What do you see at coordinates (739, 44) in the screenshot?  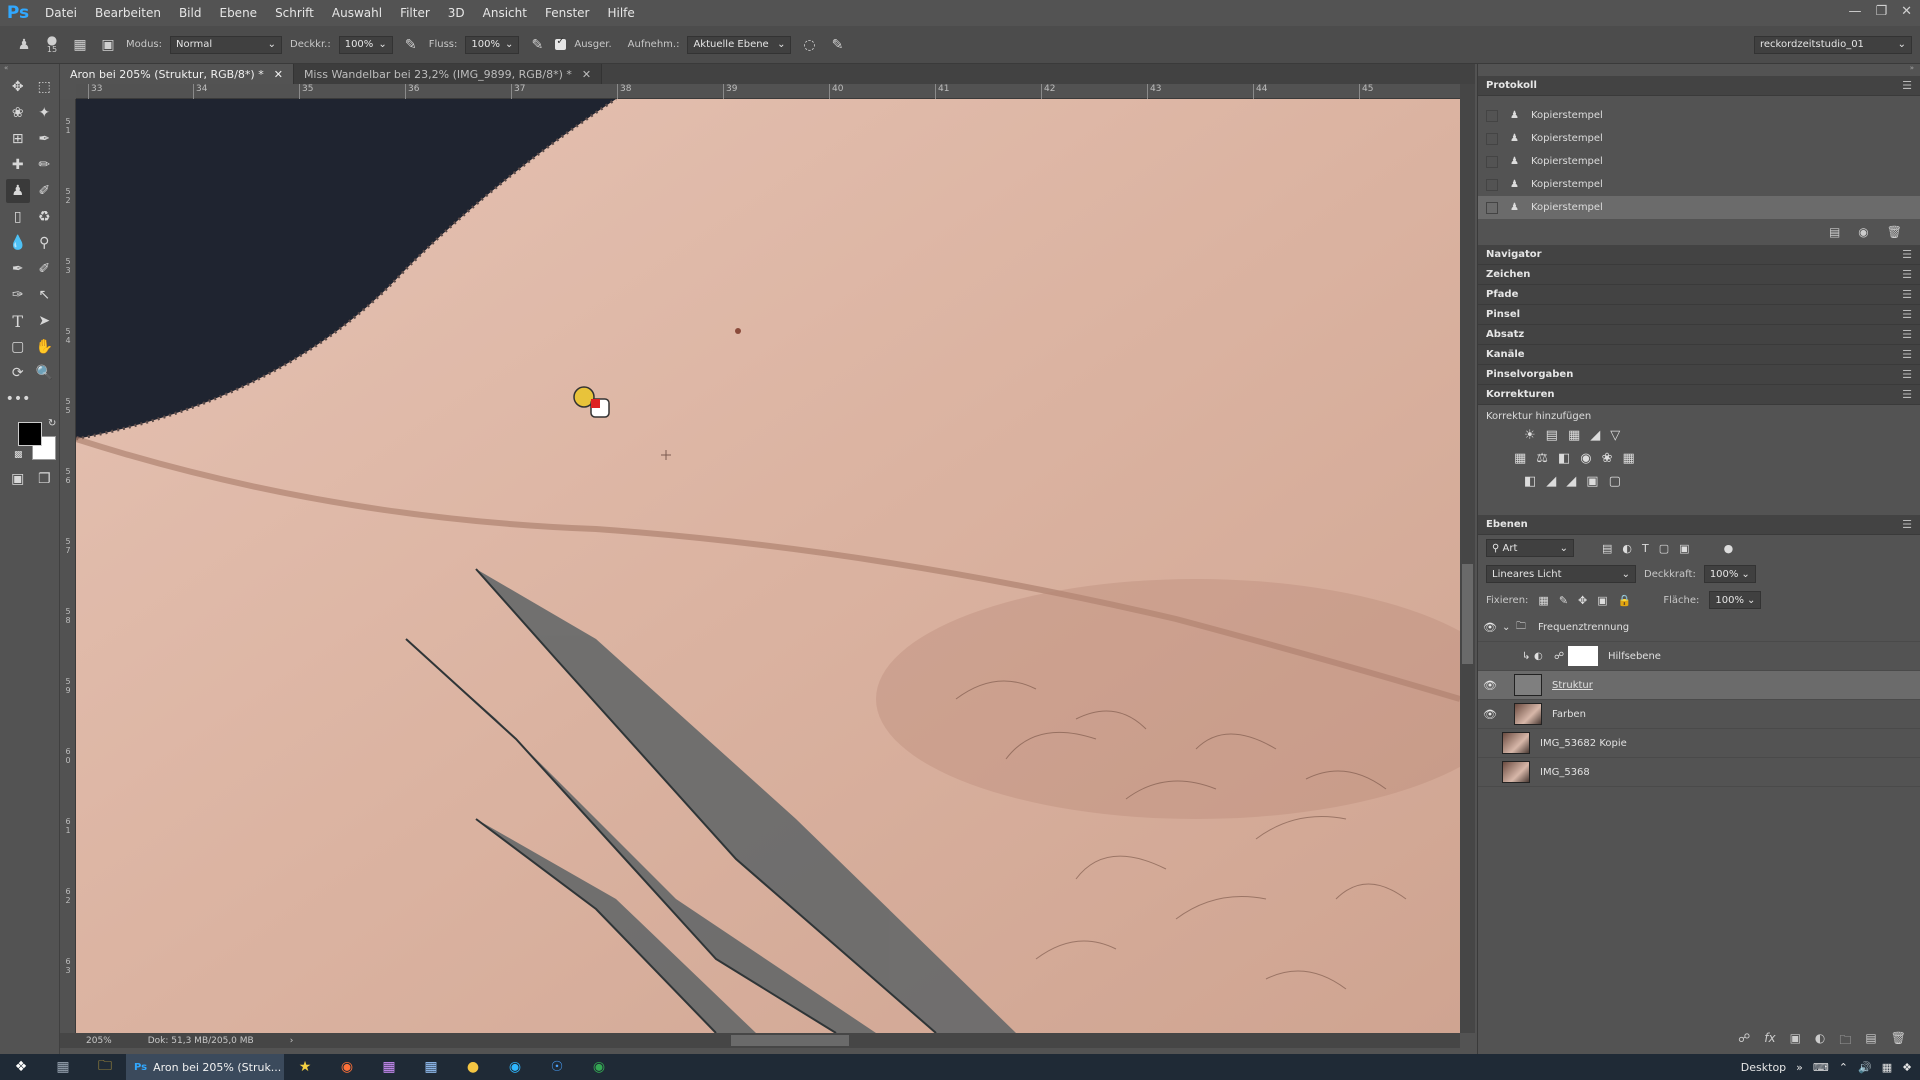 I see `sample-select: Aktuelle Ebene ⌄` at bounding box center [739, 44].